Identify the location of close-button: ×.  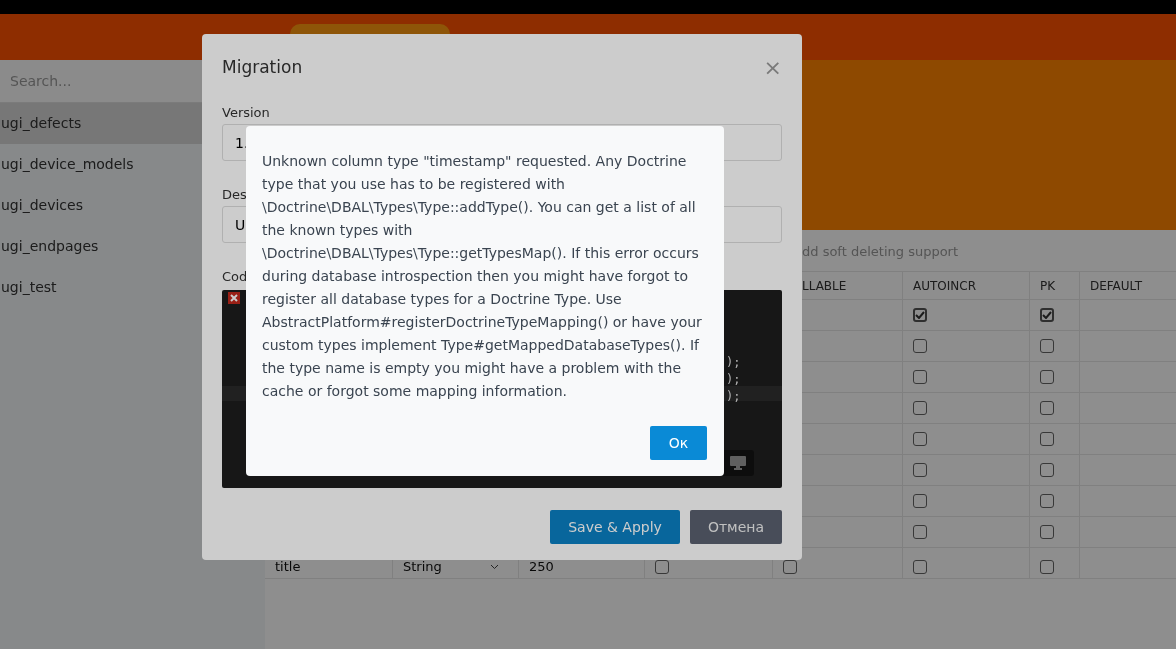
(772, 67).